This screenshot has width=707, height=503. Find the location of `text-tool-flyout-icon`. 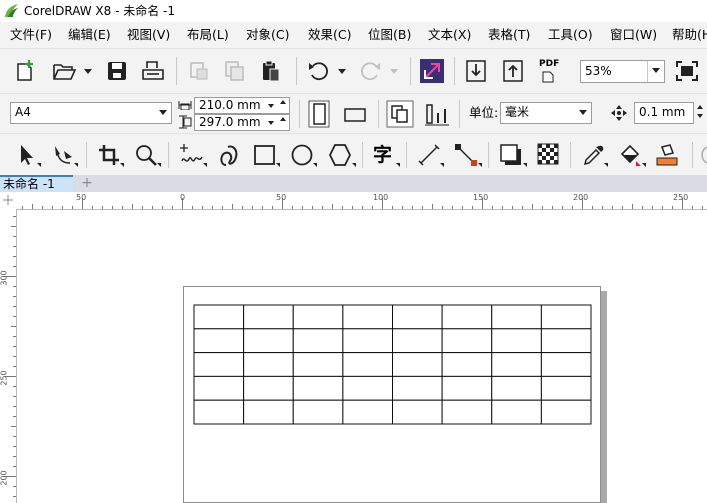

text-tool-flyout-icon is located at coordinates (398, 165).